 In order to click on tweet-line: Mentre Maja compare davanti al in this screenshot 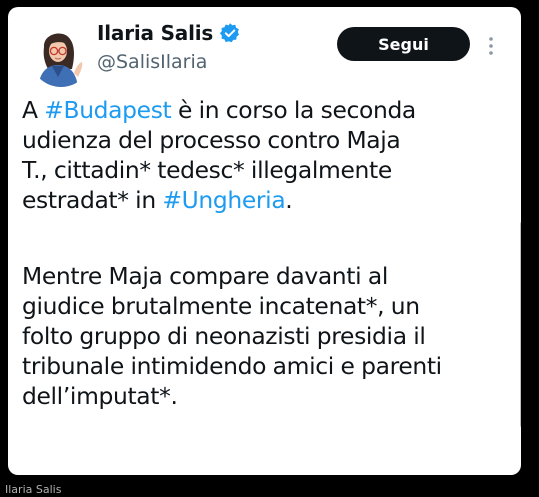, I will do `click(205, 276)`.